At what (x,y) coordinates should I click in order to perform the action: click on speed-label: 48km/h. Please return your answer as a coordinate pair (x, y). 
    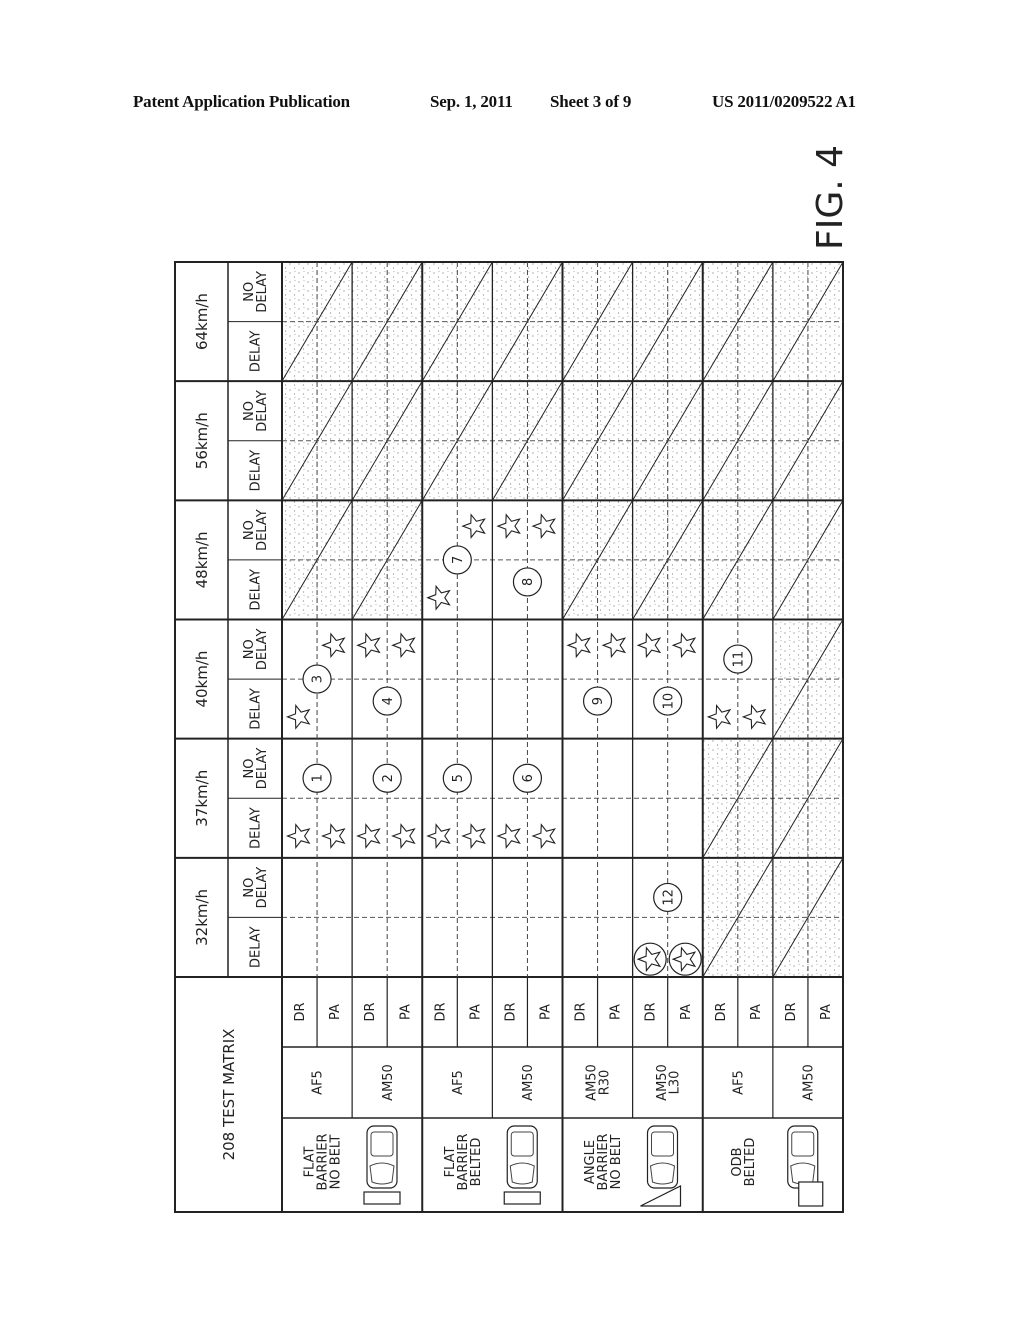
    Looking at the image, I should click on (202, 559).